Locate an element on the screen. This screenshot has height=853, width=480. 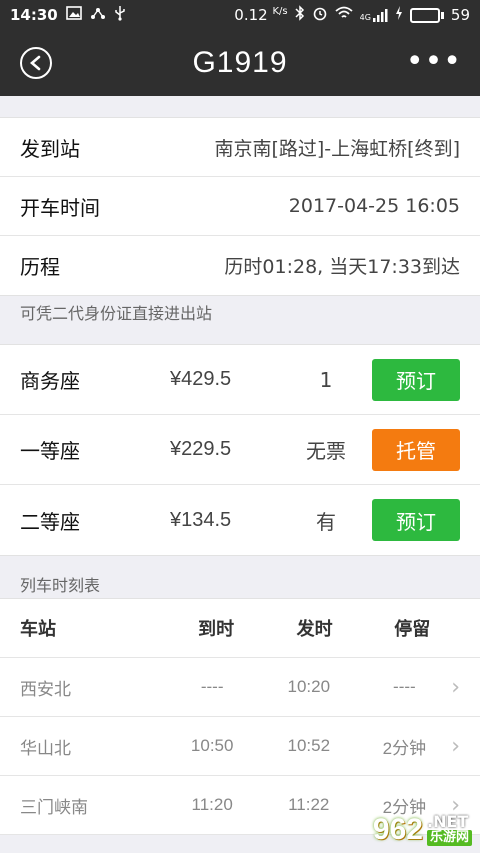
info-label: 历程 is located at coordinates (40, 267).